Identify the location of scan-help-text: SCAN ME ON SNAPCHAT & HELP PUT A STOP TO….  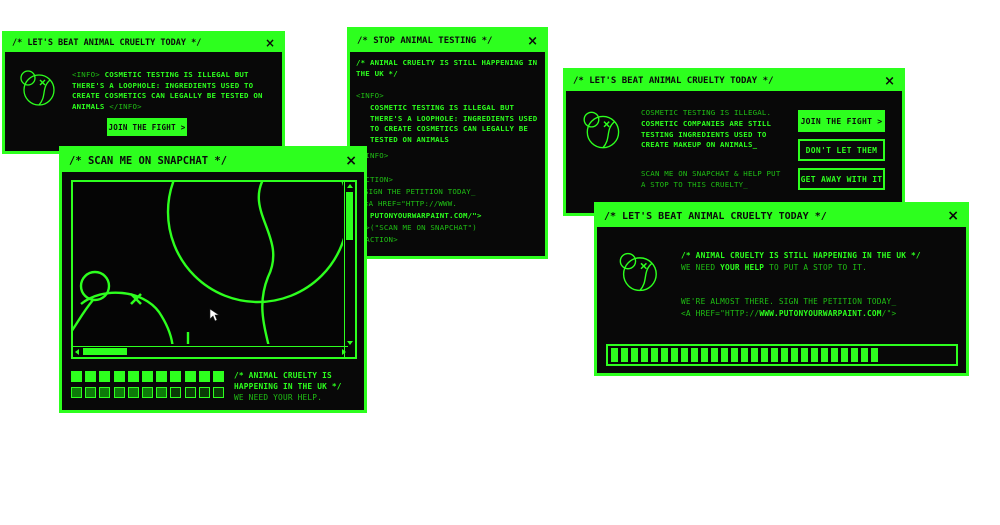
(711, 179).